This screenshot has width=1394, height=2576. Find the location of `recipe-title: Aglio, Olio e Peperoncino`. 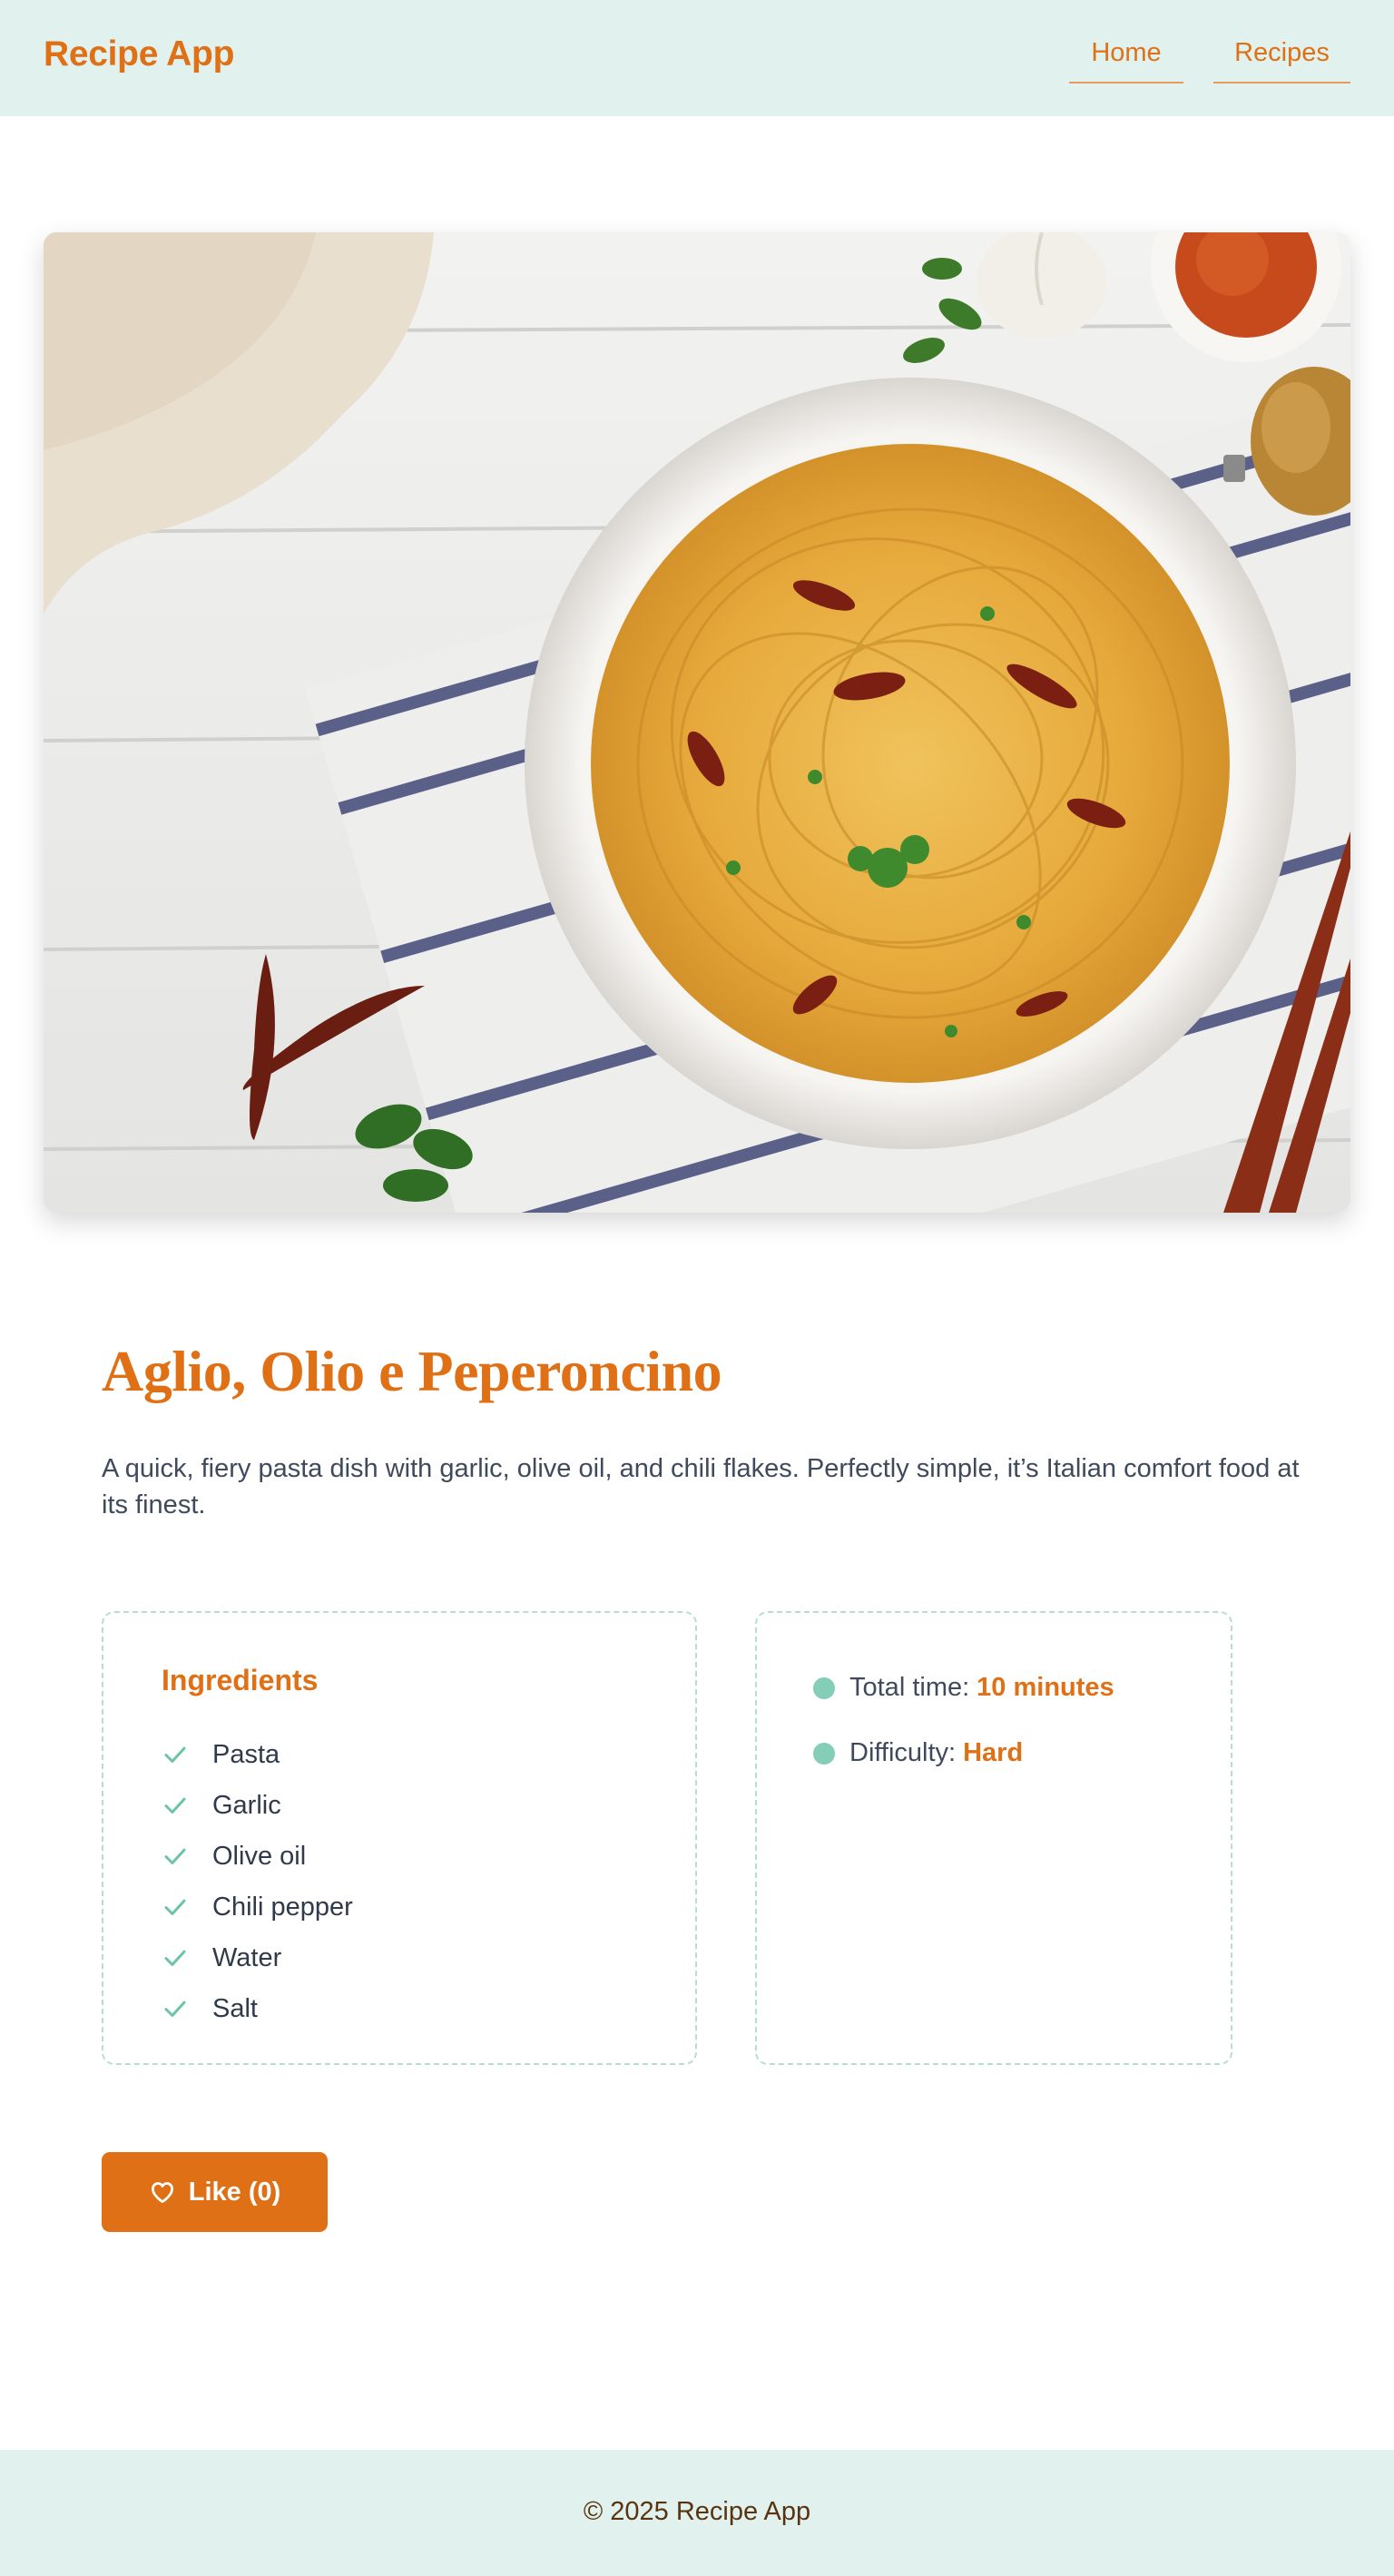

recipe-title: Aglio, Olio e Peperoncino is located at coordinates (412, 1371).